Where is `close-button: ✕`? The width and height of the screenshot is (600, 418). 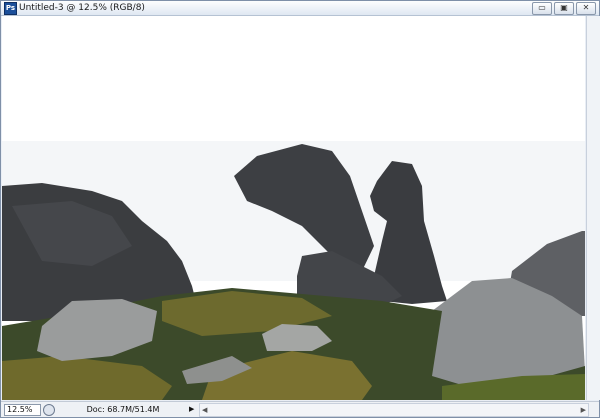 close-button: ✕ is located at coordinates (586, 8).